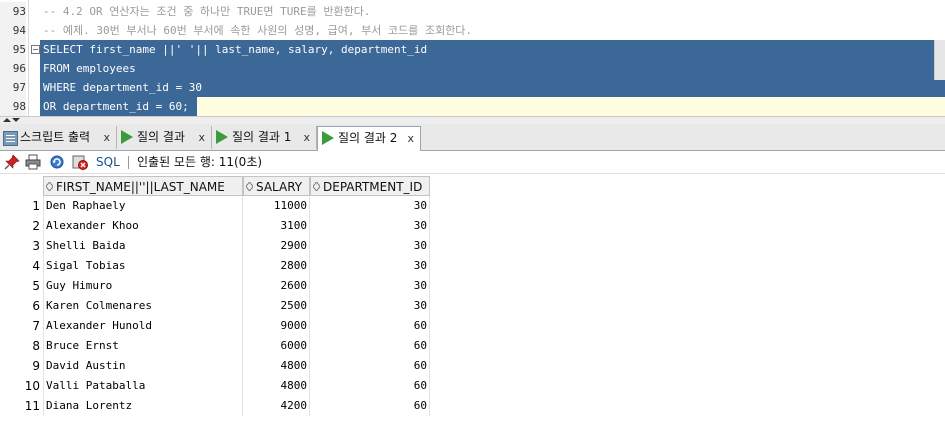 Image resolution: width=945 pixels, height=421 pixels. Describe the element at coordinates (143, 306) in the screenshot. I see `cell-name: Karen Colmenares` at that location.